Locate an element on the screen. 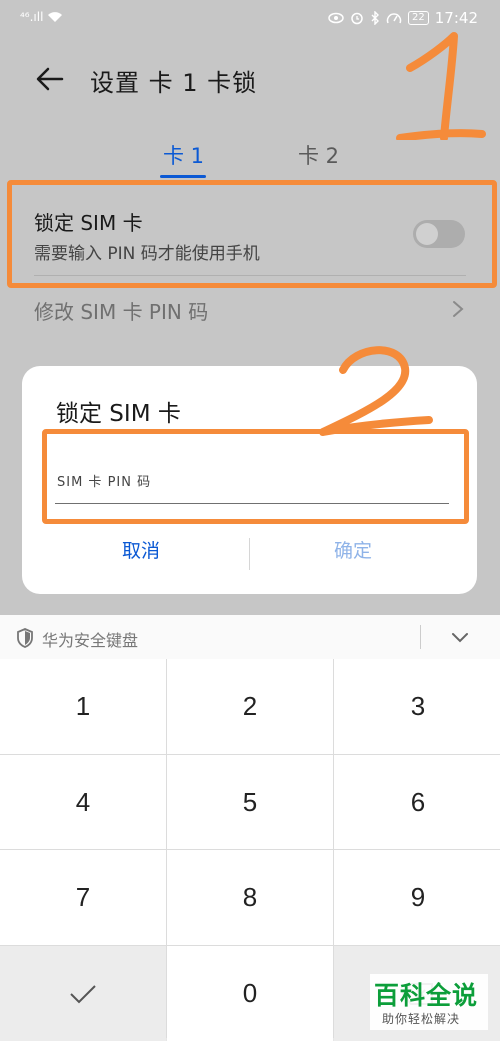  keyboard-toolbar: 华为安全键盘 is located at coordinates (250, 637).